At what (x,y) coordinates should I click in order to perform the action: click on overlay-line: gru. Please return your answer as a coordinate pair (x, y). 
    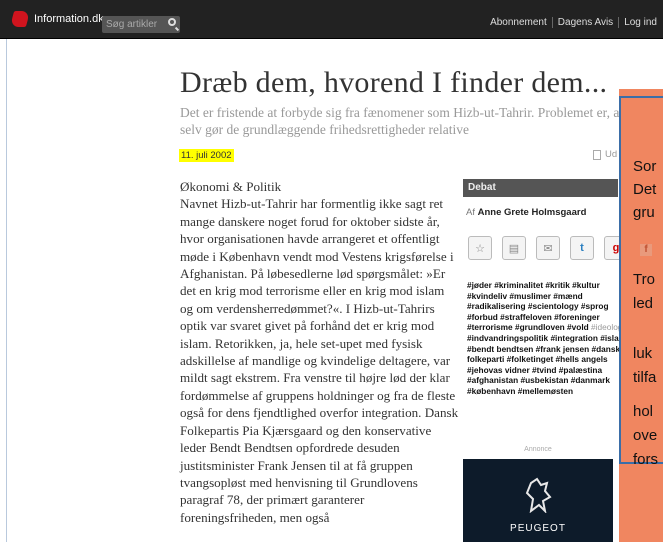
    Looking at the image, I should click on (644, 212).